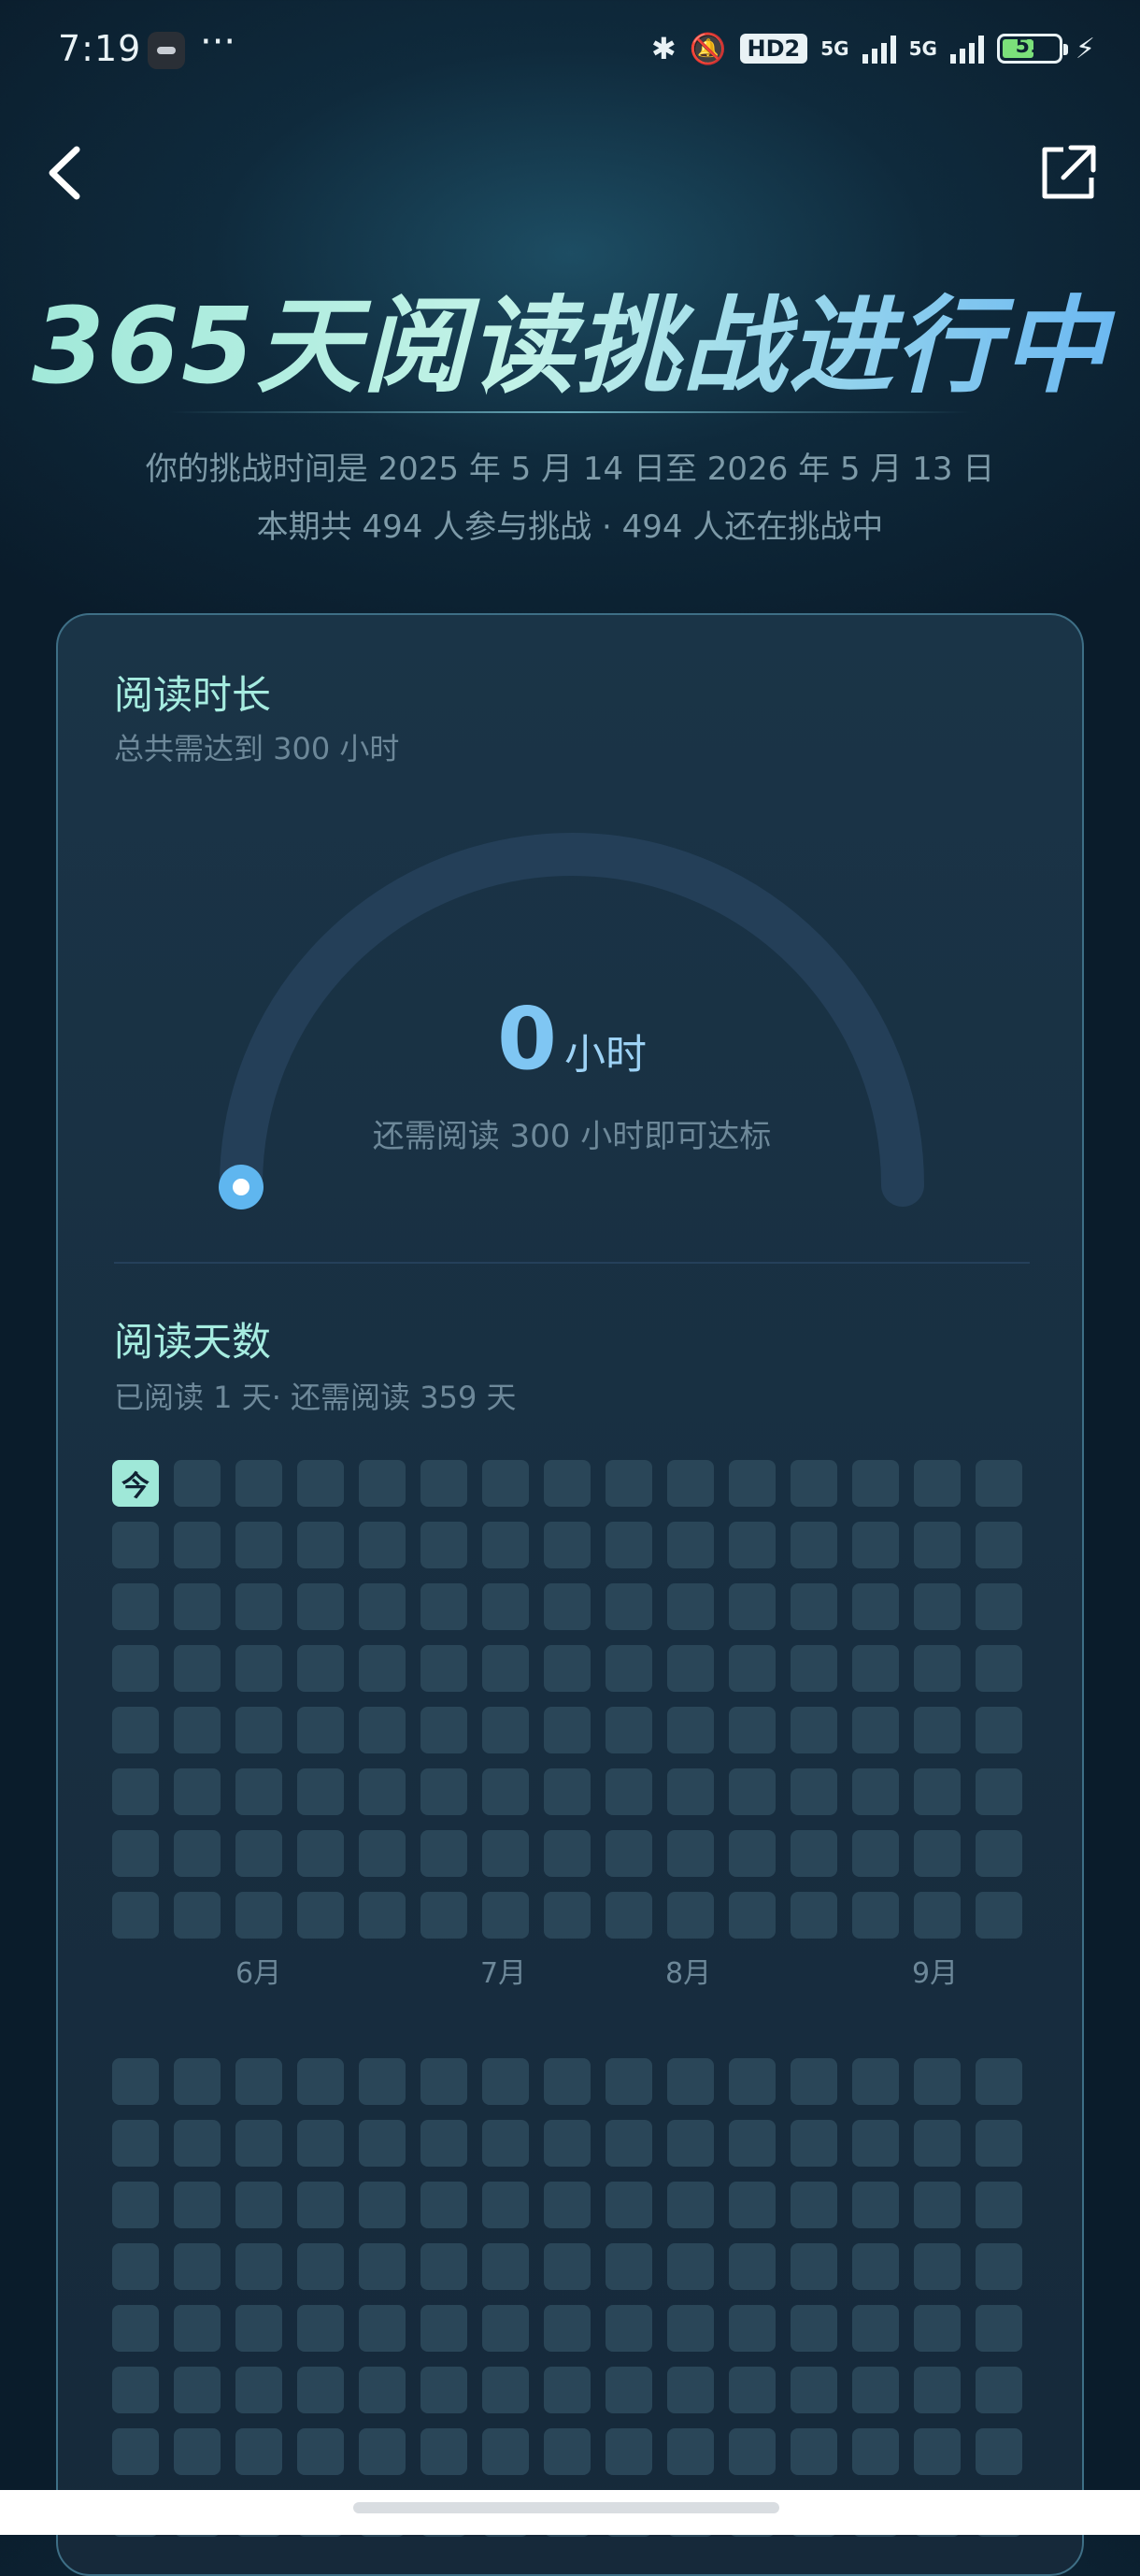 This screenshot has height=2576, width=1140. I want to click on challenge-period-text: 你的挑战时间是 2025 年 5 月 14 日至 2026 年 5 月 13 日, so click(570, 469).